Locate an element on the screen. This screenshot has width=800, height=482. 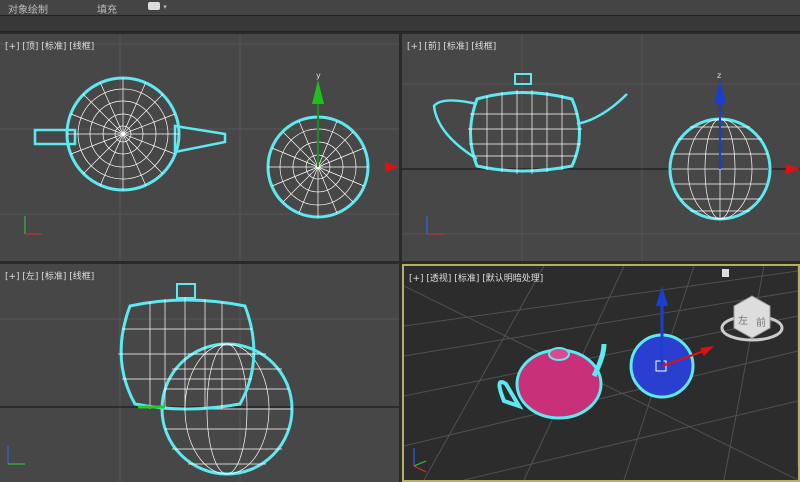
display-dropdown-icon: ▾ is located at coordinates (157, 6).